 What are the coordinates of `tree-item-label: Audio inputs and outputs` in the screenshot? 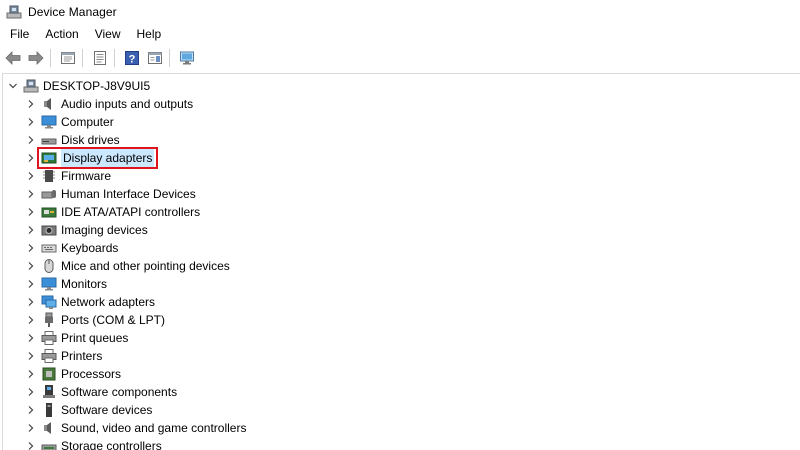 It's located at (127, 104).